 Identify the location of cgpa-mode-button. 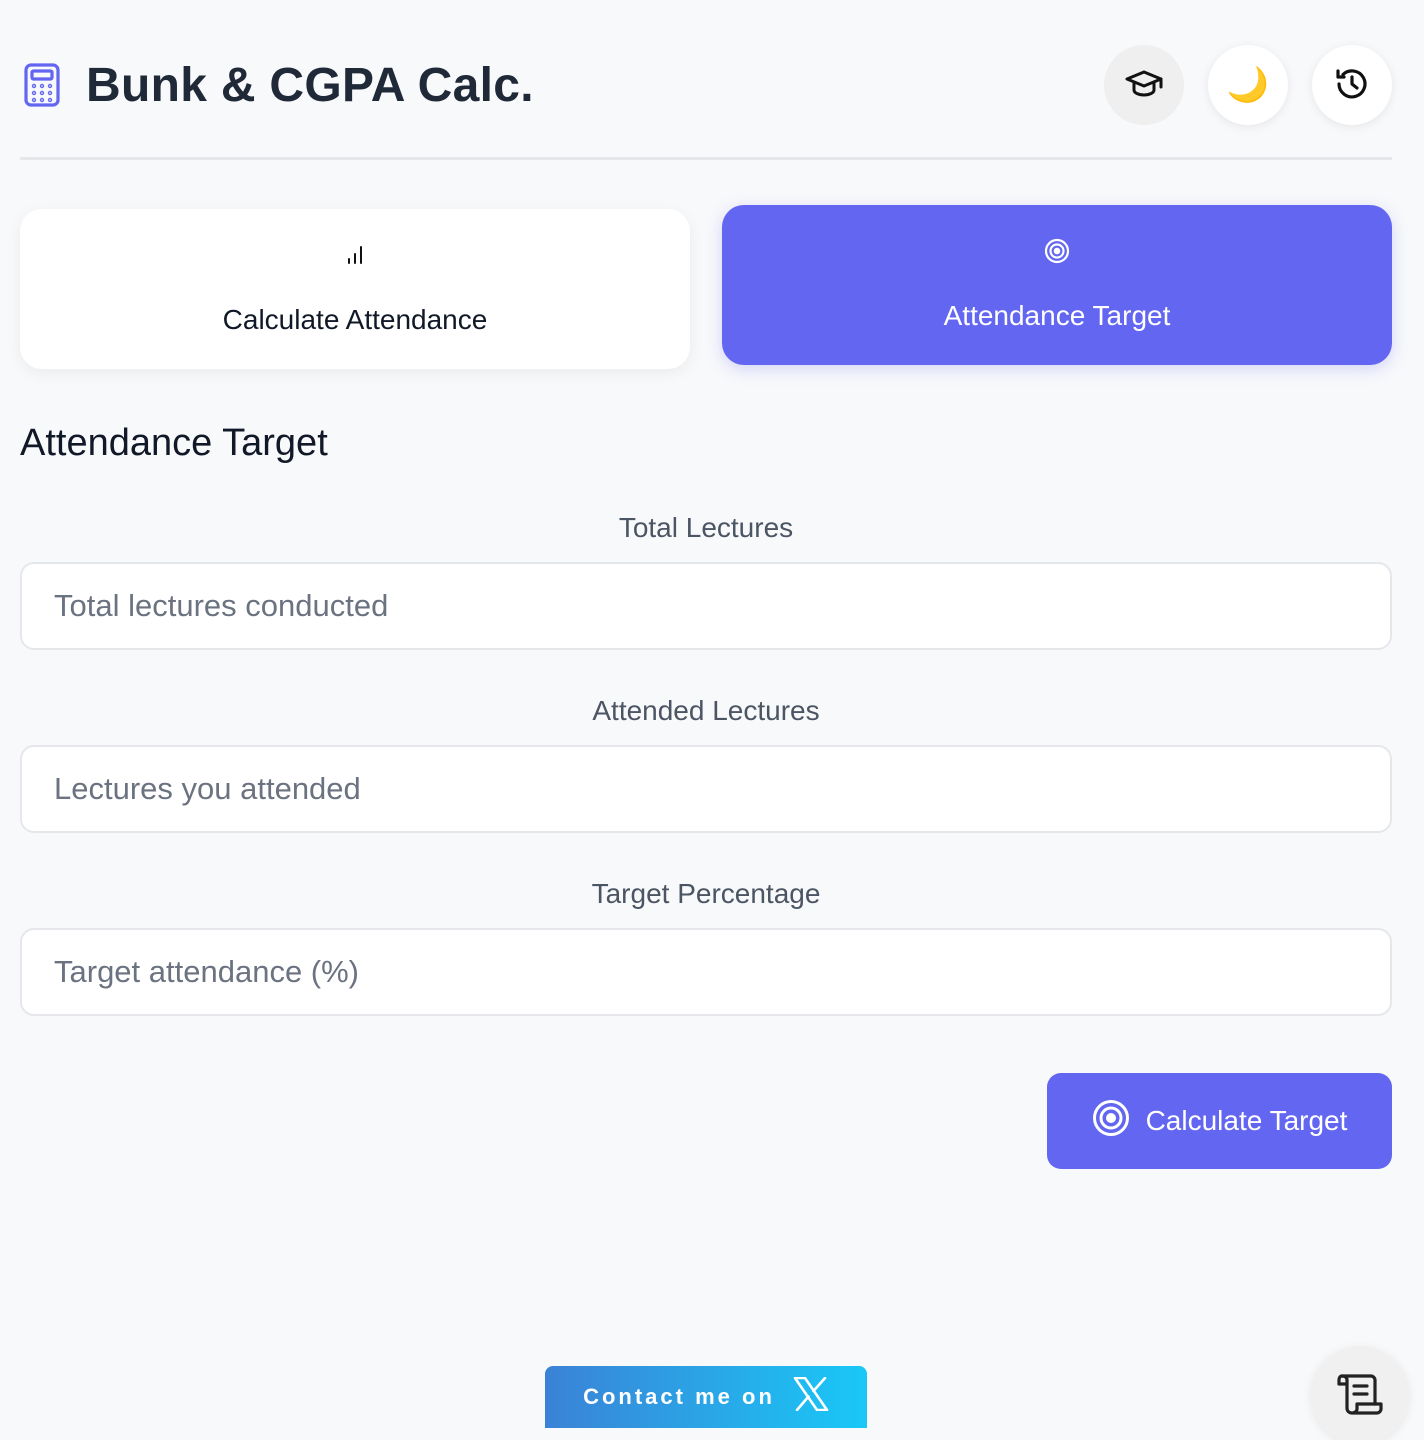
(1144, 85).